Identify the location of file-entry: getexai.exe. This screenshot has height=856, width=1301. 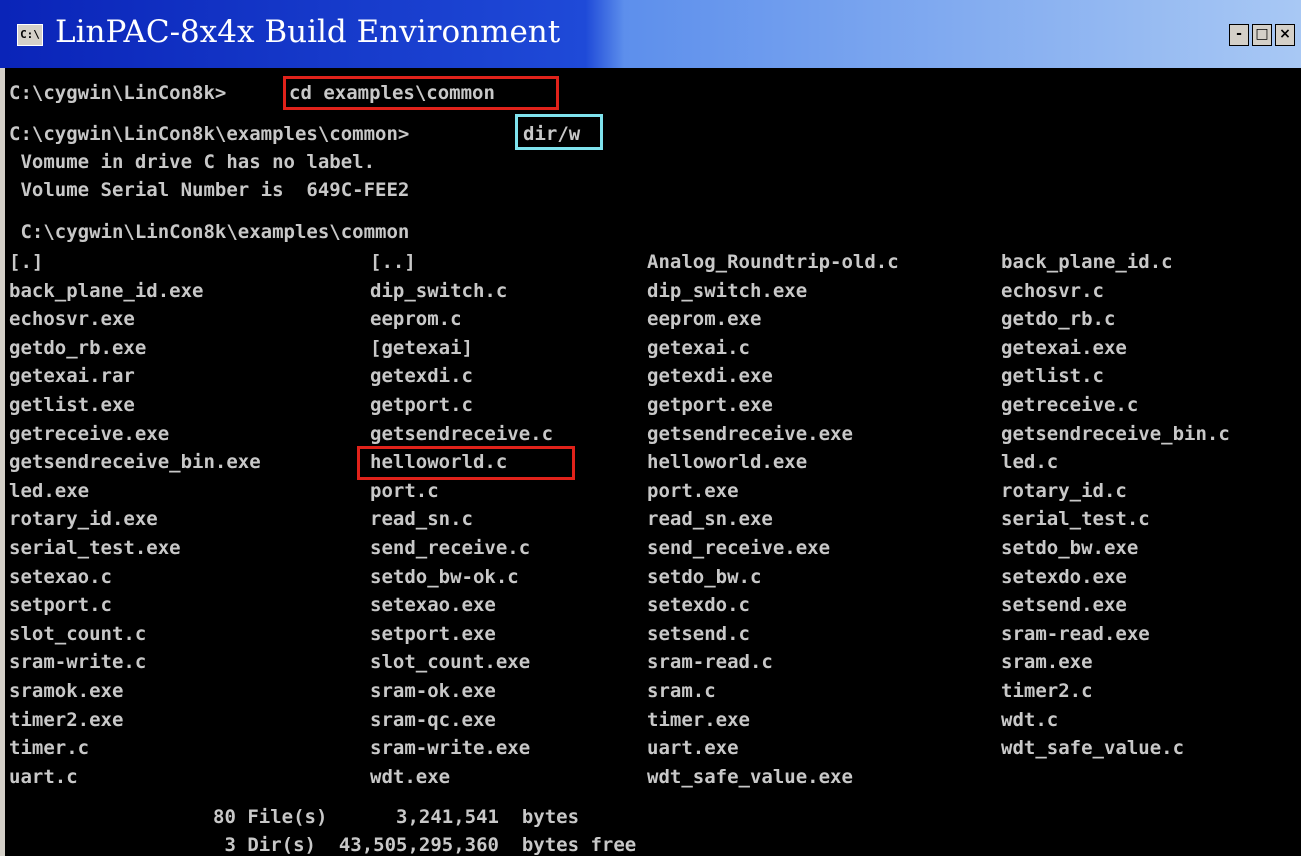
(1064, 347).